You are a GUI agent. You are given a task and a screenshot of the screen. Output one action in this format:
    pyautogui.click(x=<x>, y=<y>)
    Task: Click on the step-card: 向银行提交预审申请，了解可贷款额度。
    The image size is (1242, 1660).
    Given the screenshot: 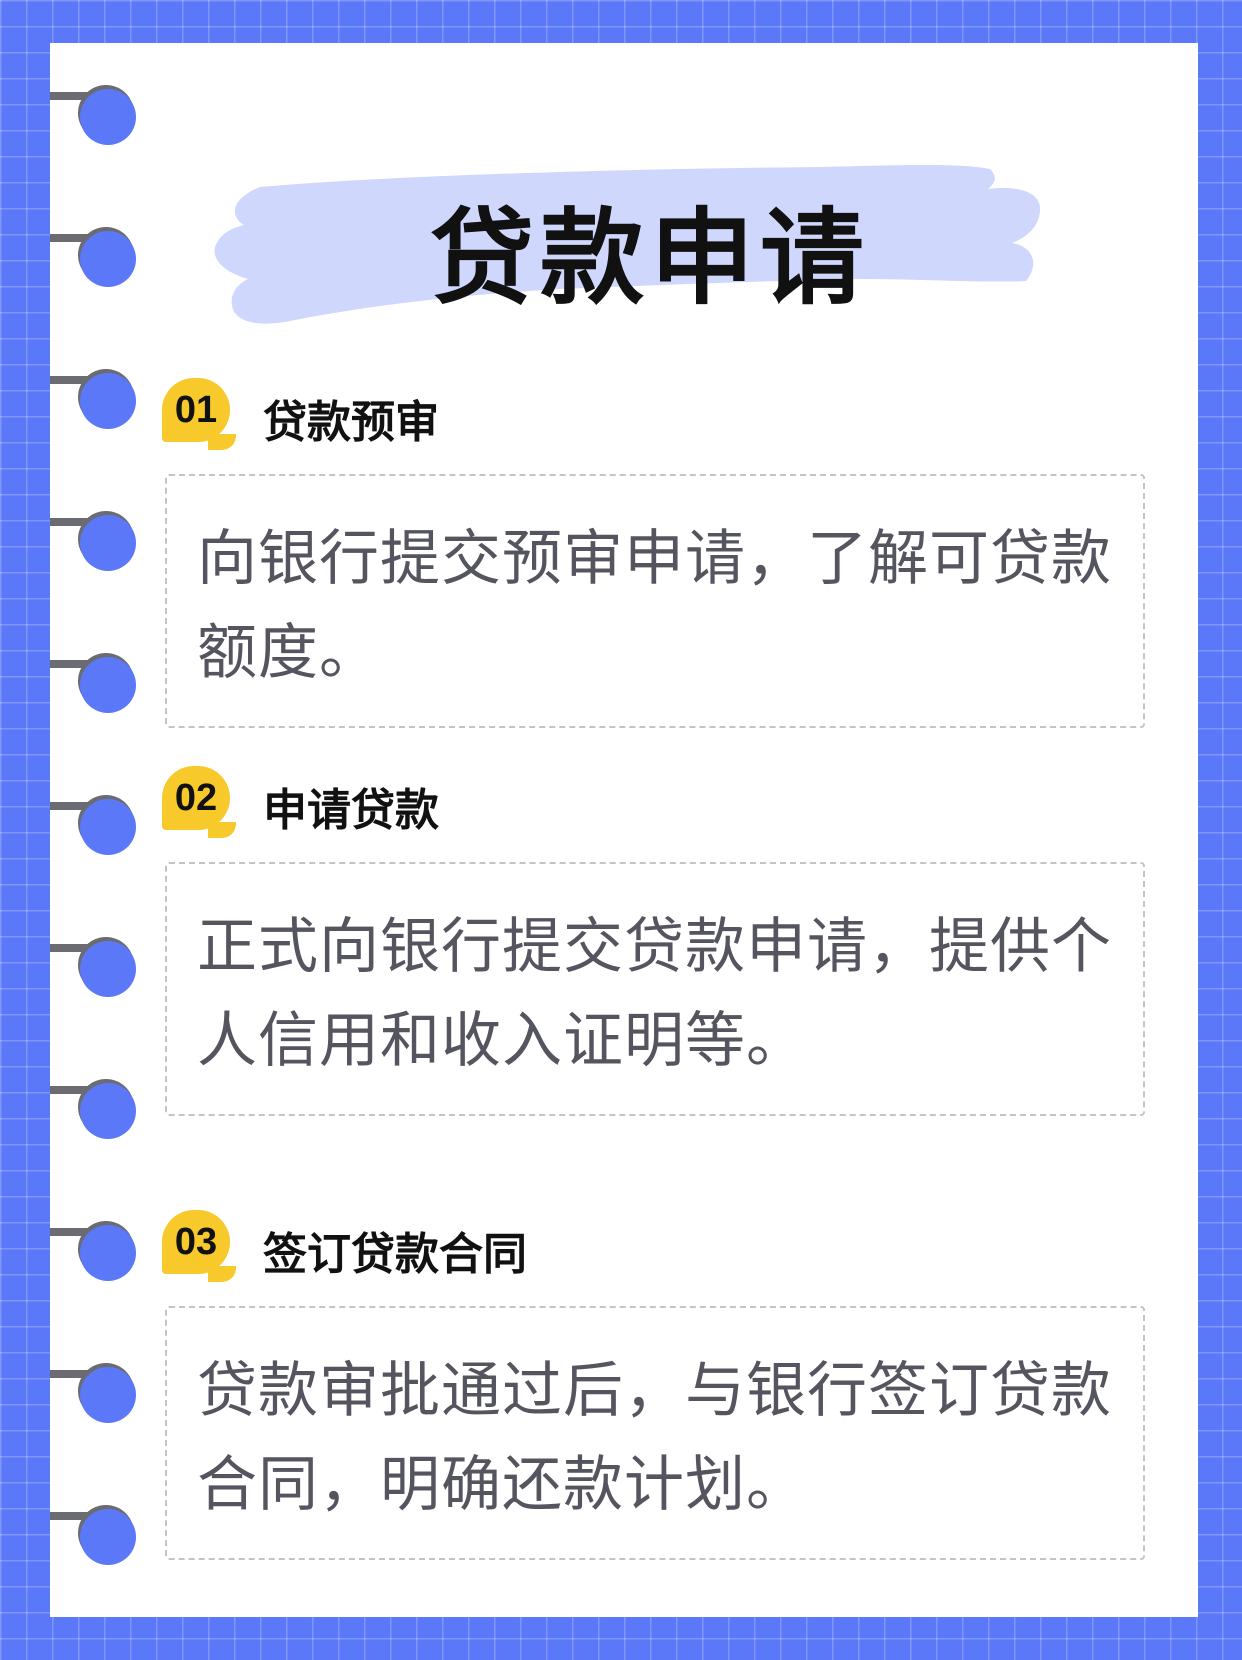 What is the action you would take?
    pyautogui.click(x=655, y=601)
    